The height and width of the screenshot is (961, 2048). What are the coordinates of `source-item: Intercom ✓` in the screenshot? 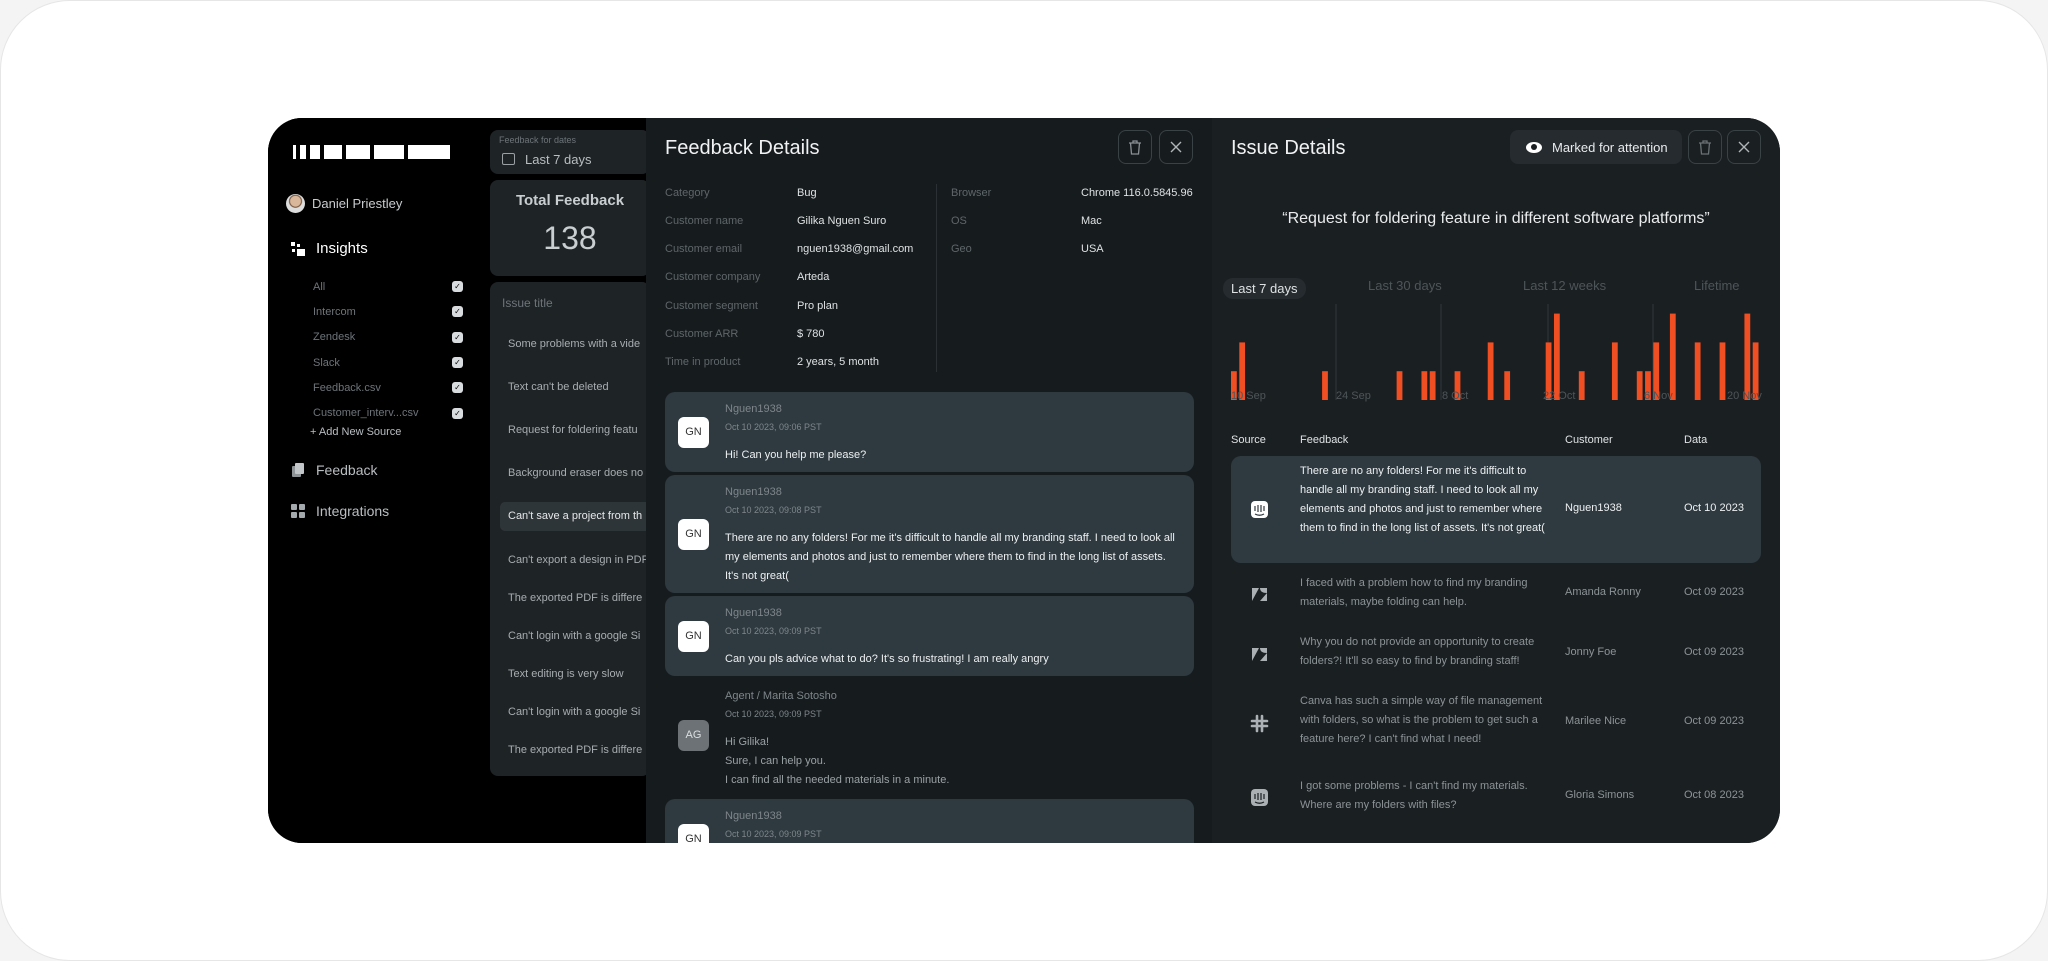 It's located at (388, 311).